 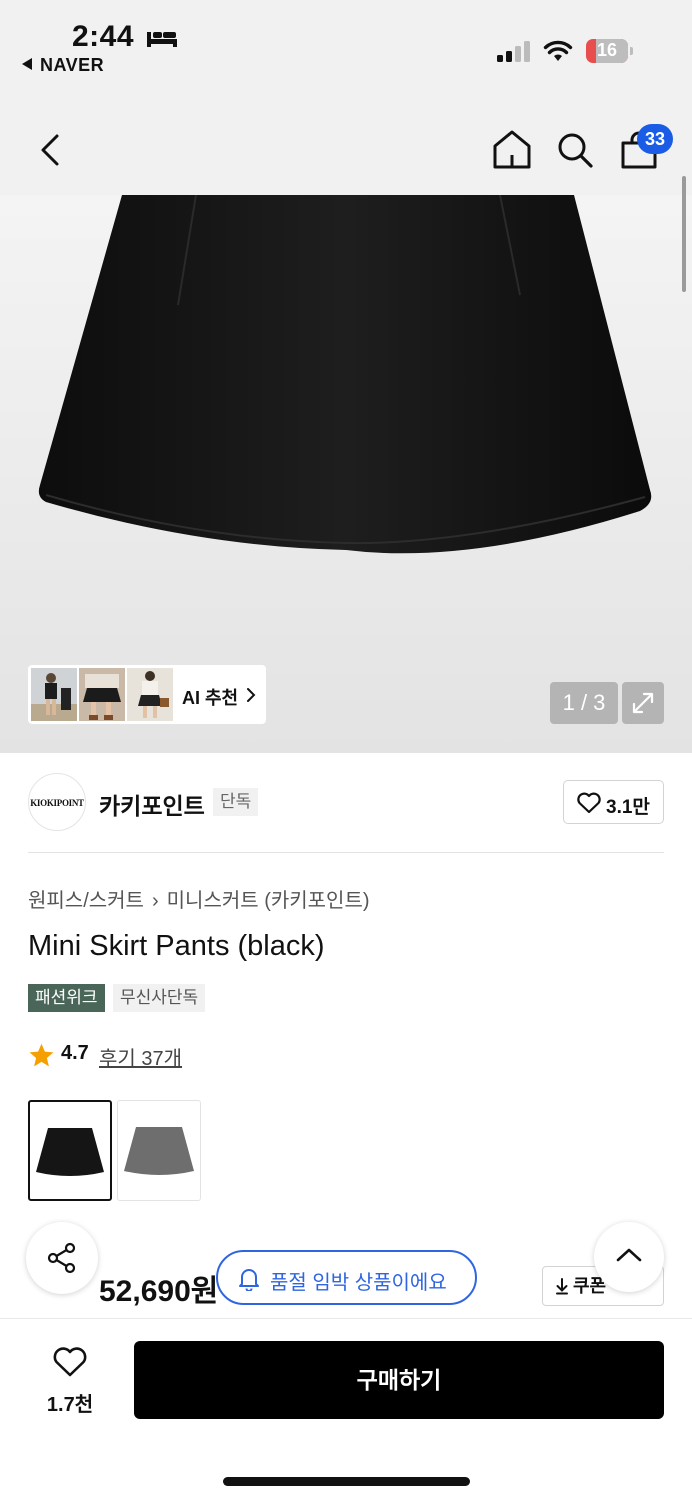 What do you see at coordinates (512, 149) in the screenshot?
I see `home-icon` at bounding box center [512, 149].